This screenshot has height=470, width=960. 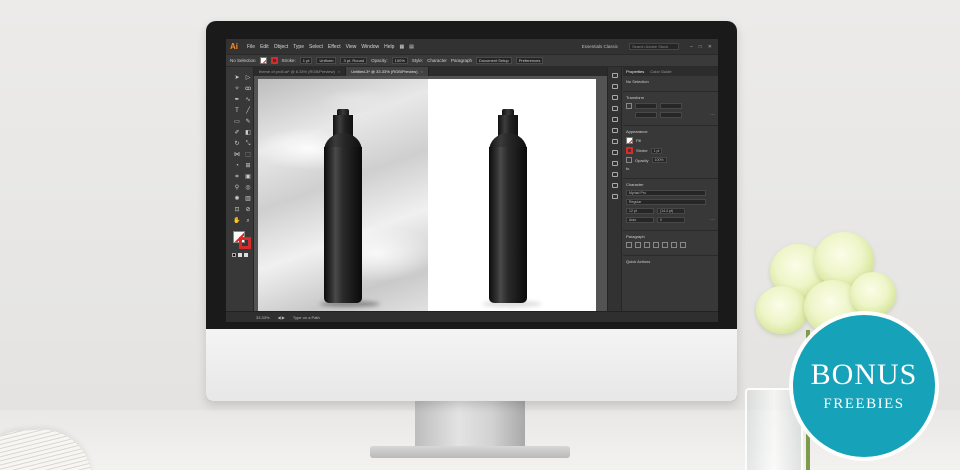 What do you see at coordinates (461, 60) in the screenshot?
I see `paragraph-link: Paragraph` at bounding box center [461, 60].